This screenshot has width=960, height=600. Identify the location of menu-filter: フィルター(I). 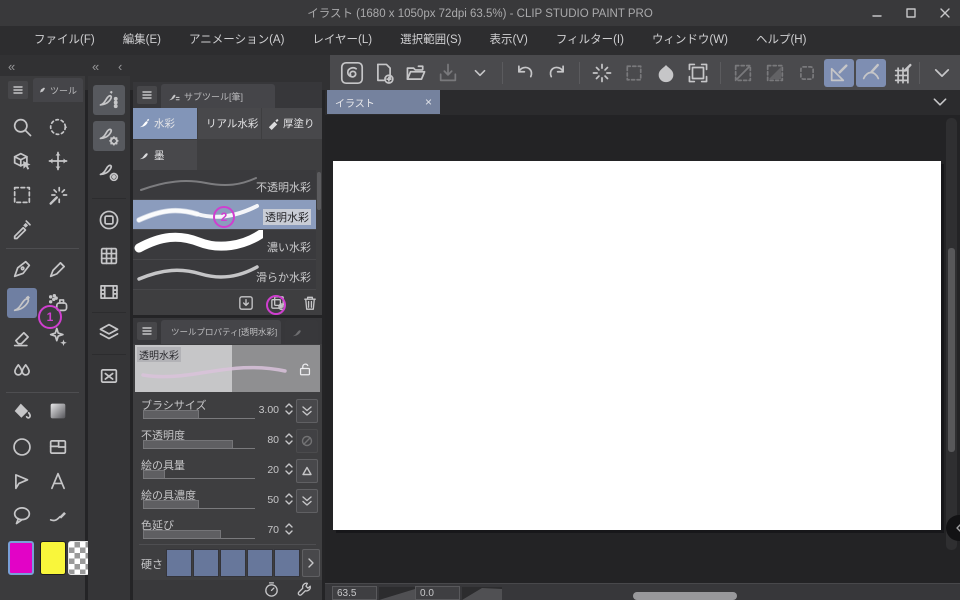
(590, 40).